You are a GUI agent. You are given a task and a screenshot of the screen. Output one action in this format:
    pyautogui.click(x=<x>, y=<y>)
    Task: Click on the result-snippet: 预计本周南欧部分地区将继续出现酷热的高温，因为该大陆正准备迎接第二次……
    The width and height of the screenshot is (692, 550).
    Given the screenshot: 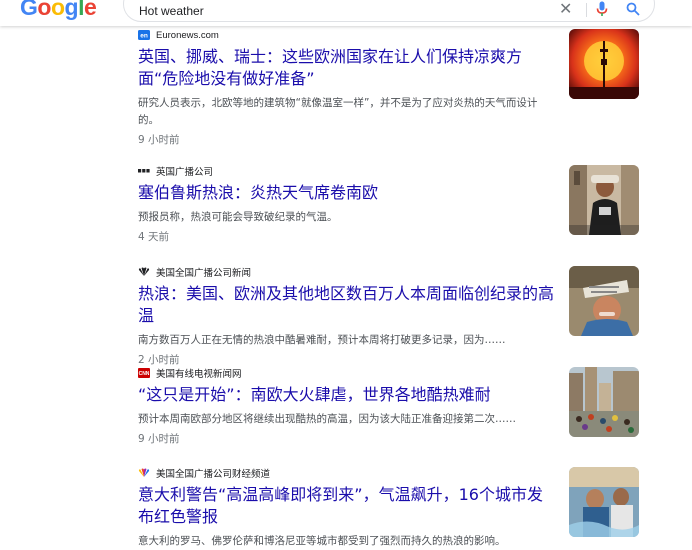 What is the action you would take?
    pyautogui.click(x=327, y=419)
    